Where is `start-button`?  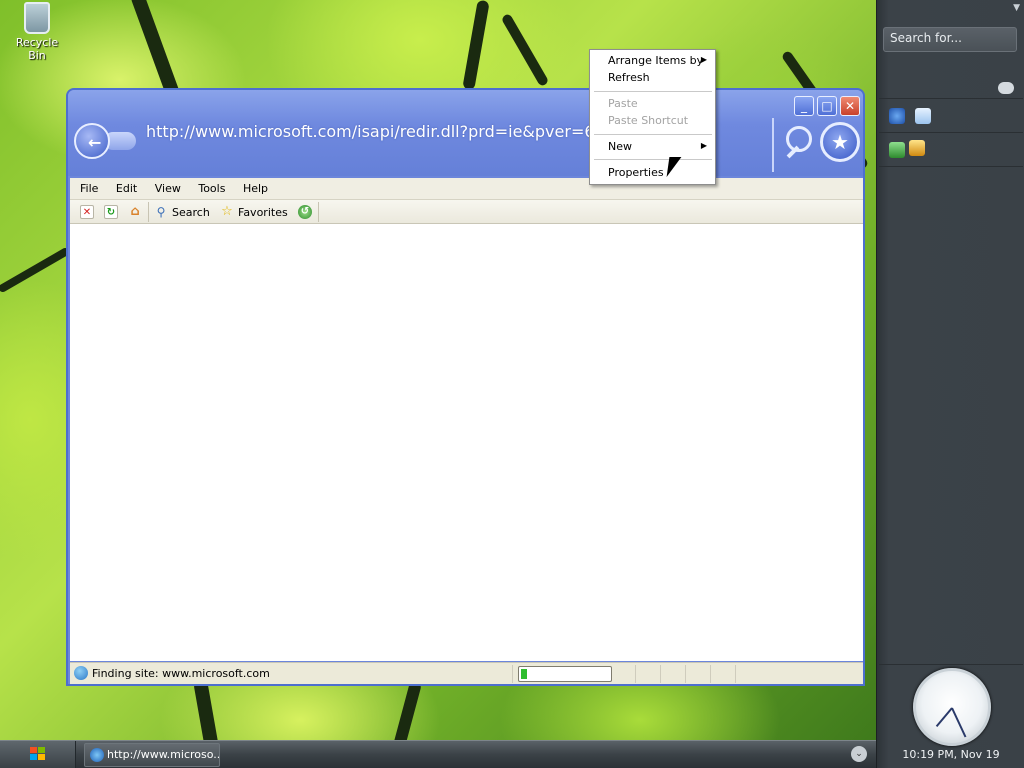
start-button is located at coordinates (38, 754).